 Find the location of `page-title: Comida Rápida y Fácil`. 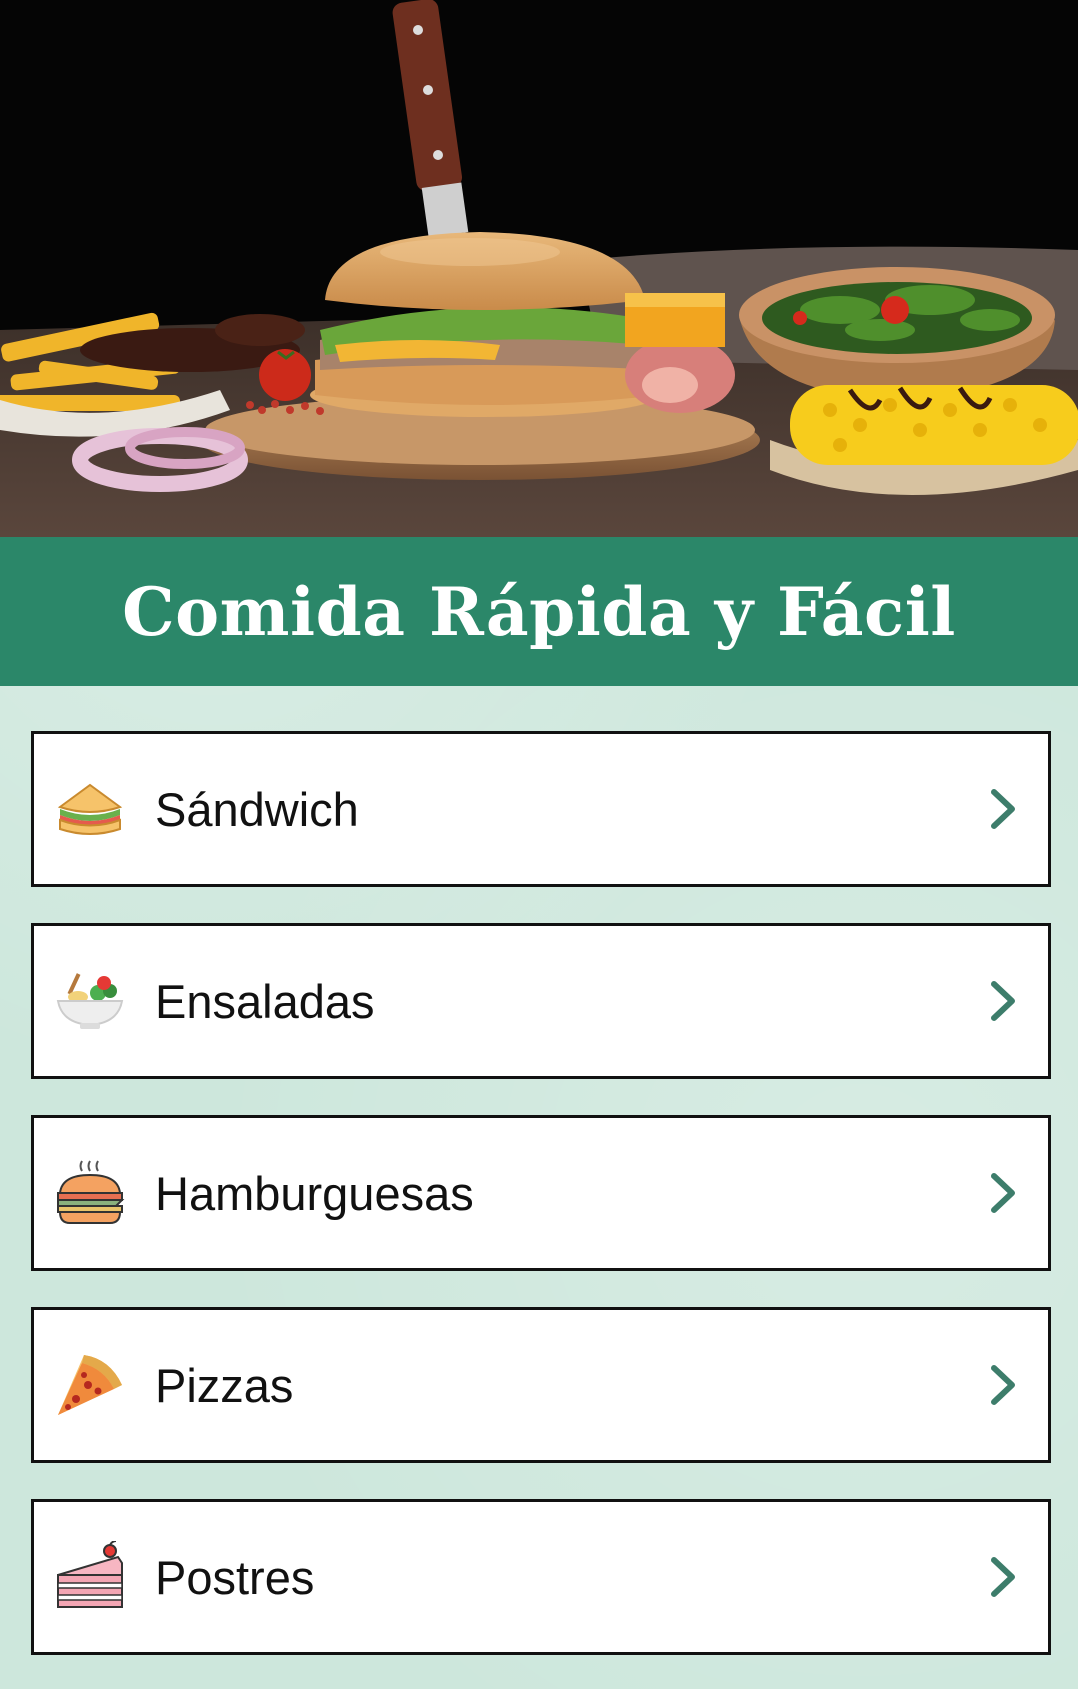

page-title: Comida Rápida y Fácil is located at coordinates (539, 611).